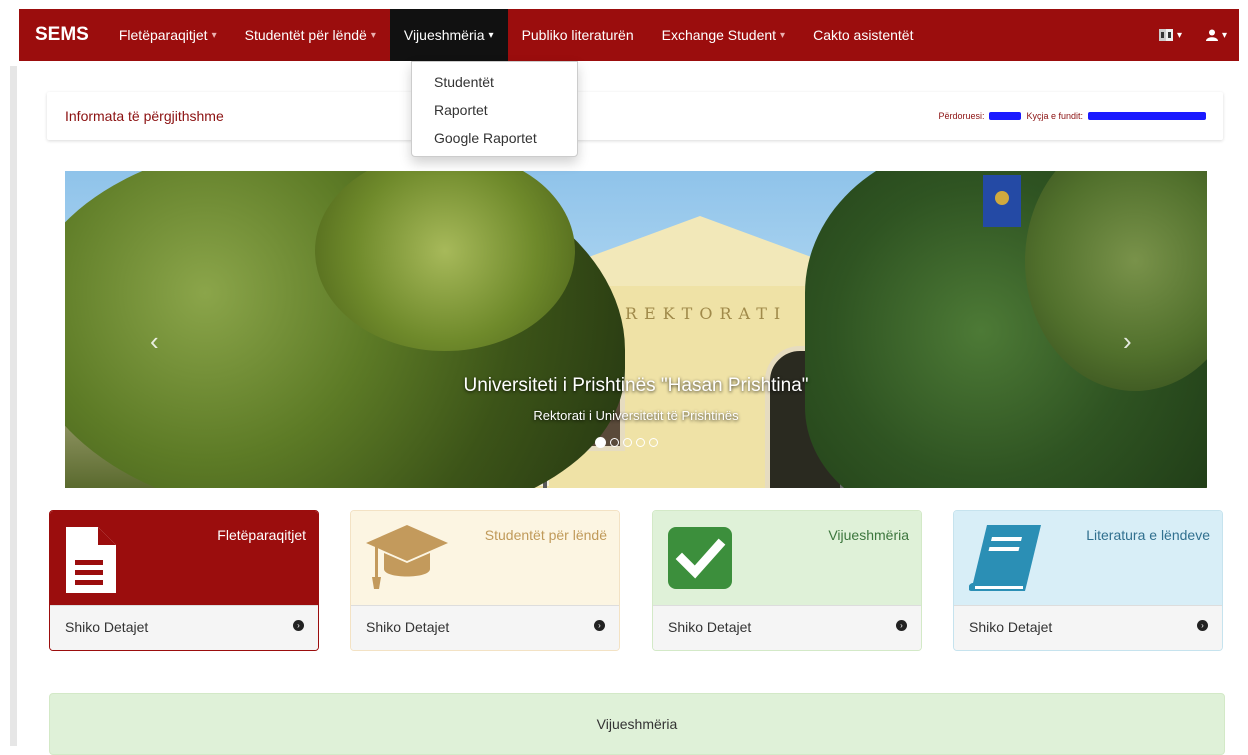 The width and height of the screenshot is (1248, 755). I want to click on panel-header: Literatura e lëndeve, so click(1088, 559).